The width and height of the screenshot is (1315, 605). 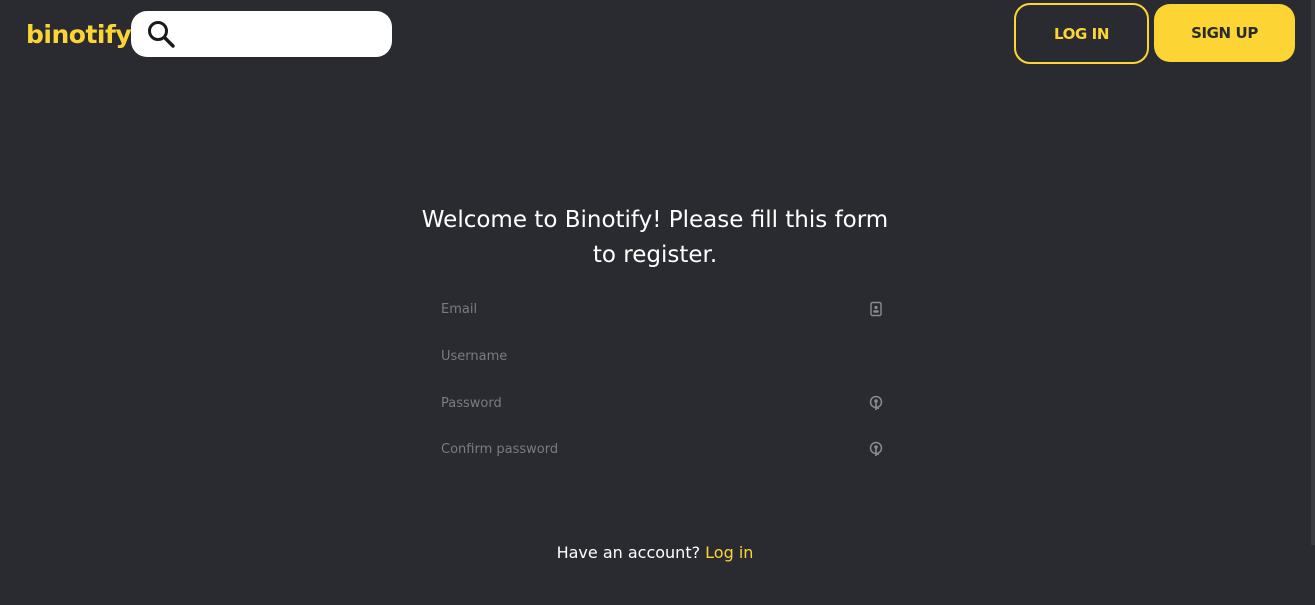 I want to click on brand-logo: binotify, so click(x=79, y=34).